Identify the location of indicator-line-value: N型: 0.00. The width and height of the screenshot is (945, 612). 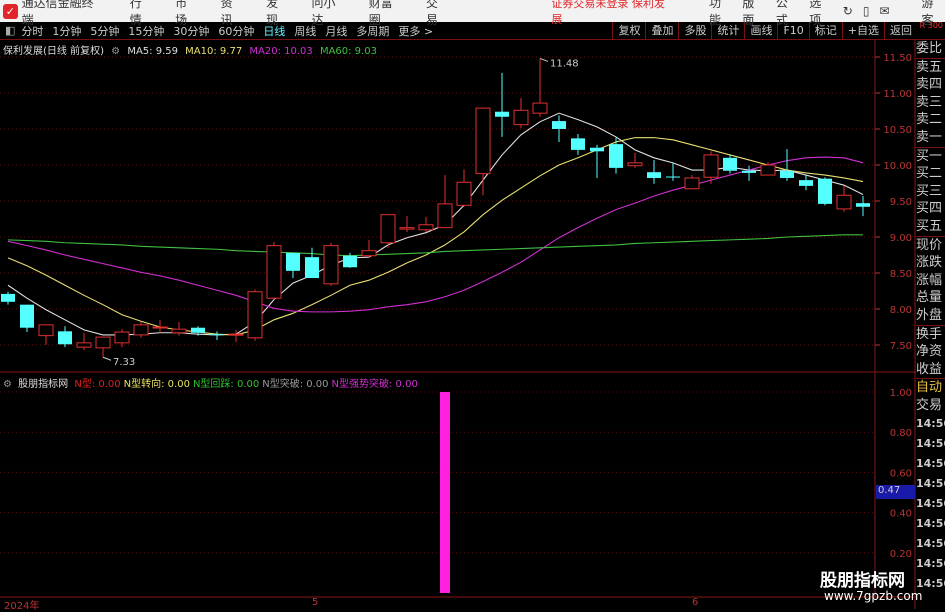
(97, 384).